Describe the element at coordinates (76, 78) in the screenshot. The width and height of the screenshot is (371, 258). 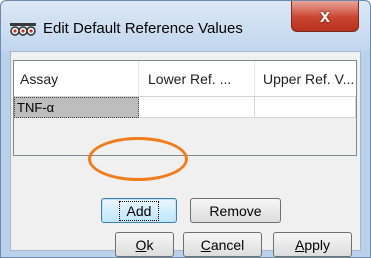
I see `column-header-assay: Assay` at that location.